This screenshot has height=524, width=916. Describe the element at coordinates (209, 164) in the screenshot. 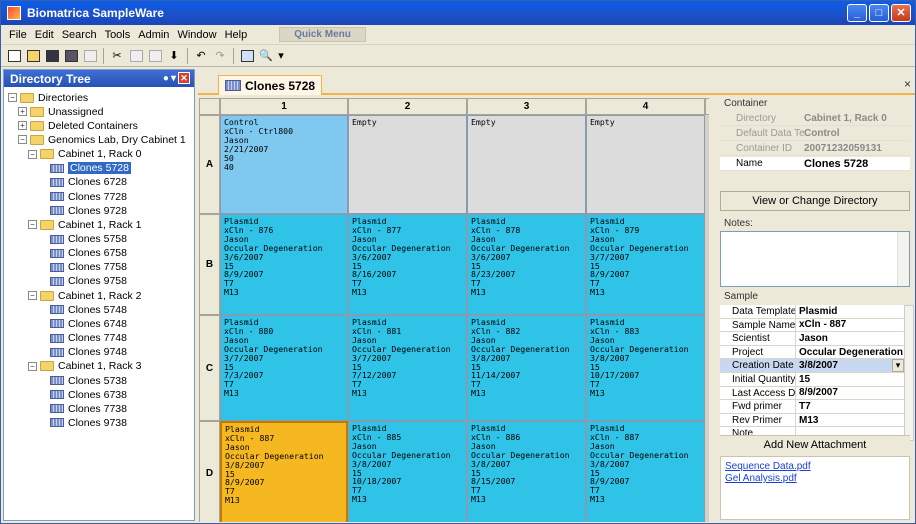

I see `row-header: A` at that location.